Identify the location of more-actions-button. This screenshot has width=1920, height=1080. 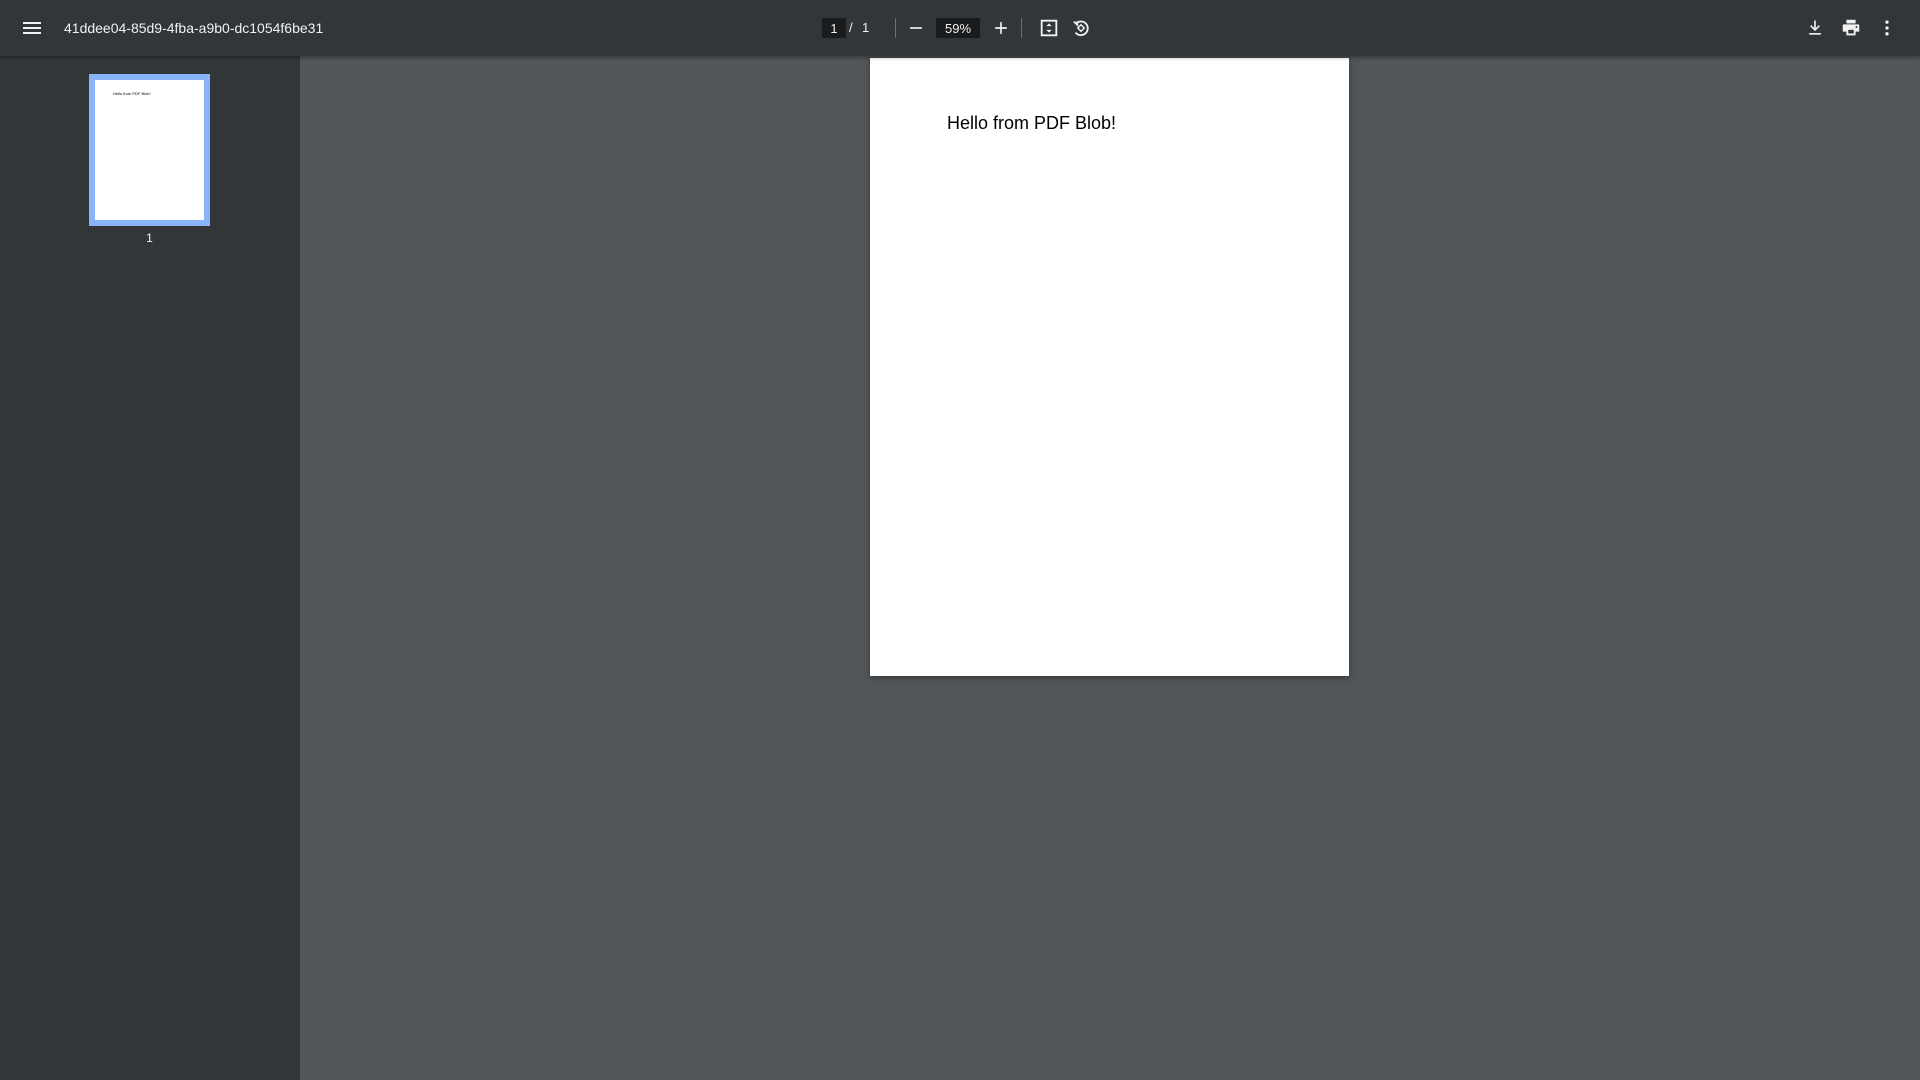
(1887, 28).